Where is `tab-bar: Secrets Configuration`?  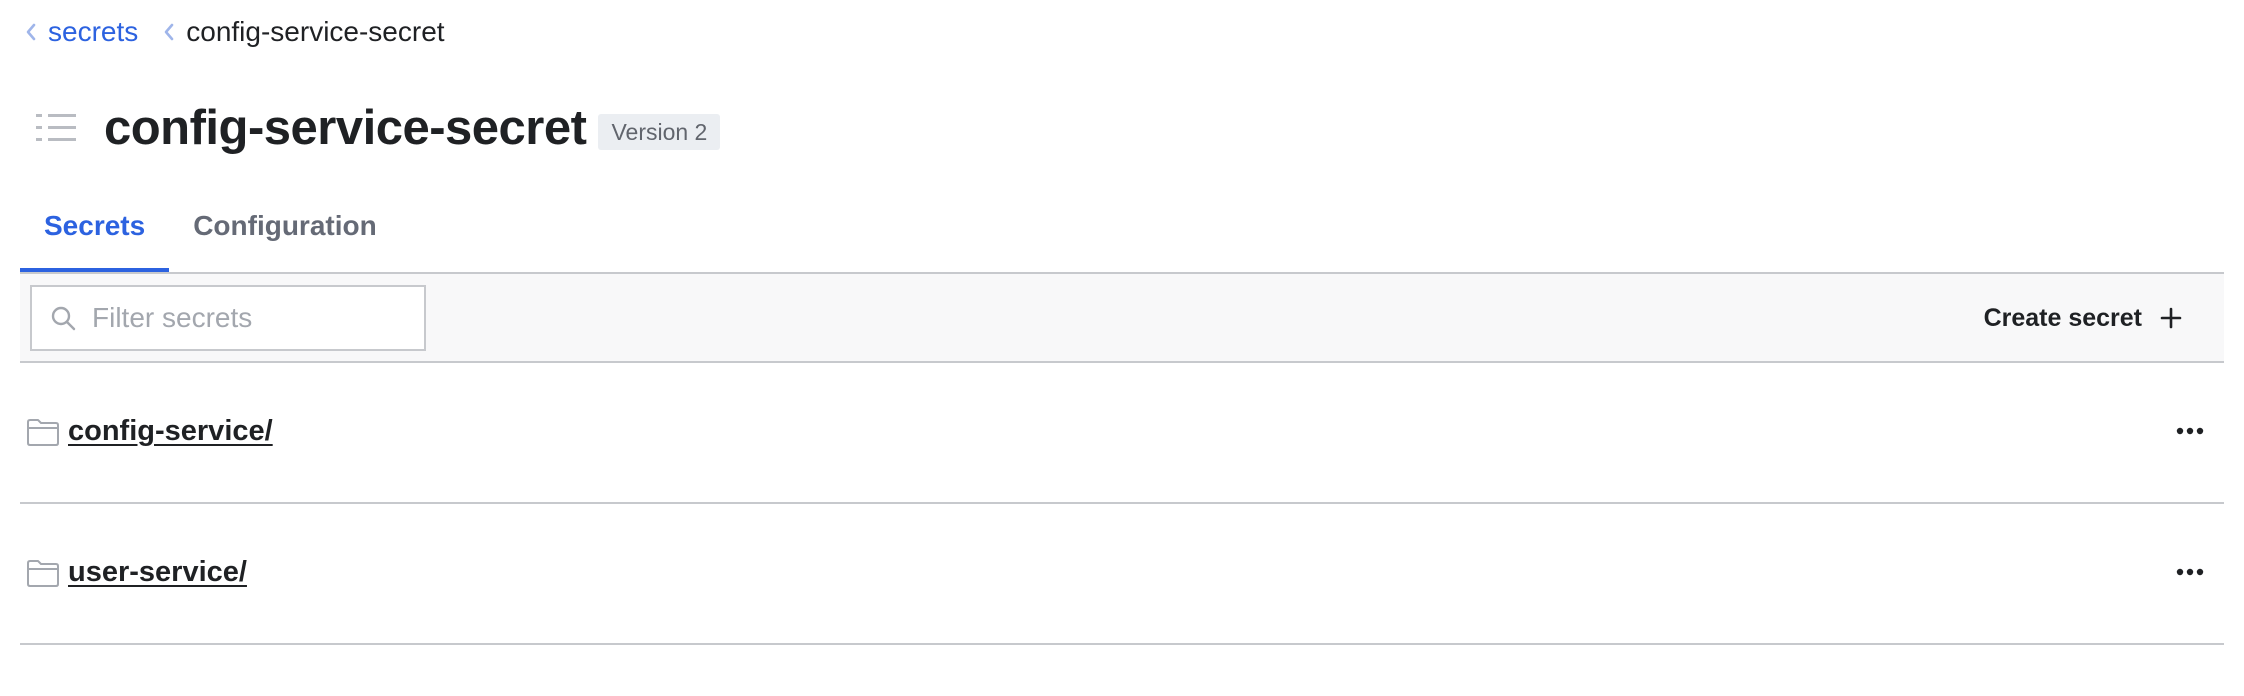 tab-bar: Secrets Configuration is located at coordinates (210, 236).